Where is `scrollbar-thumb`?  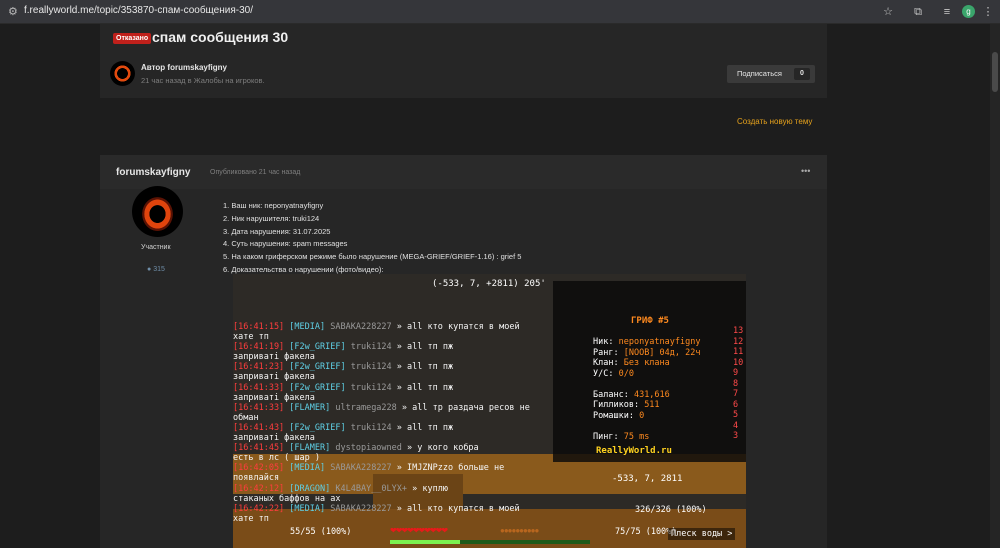 scrollbar-thumb is located at coordinates (995, 72).